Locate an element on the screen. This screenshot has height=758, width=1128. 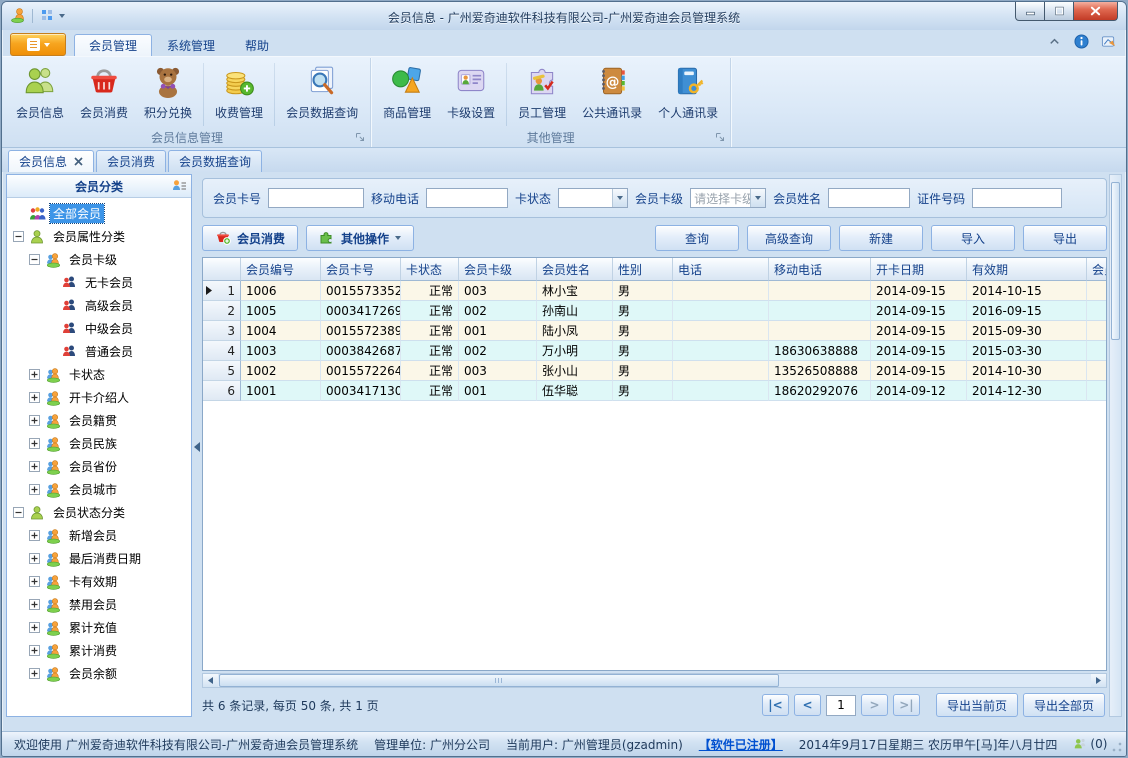
row-indicator: 1 is located at coordinates (222, 291).